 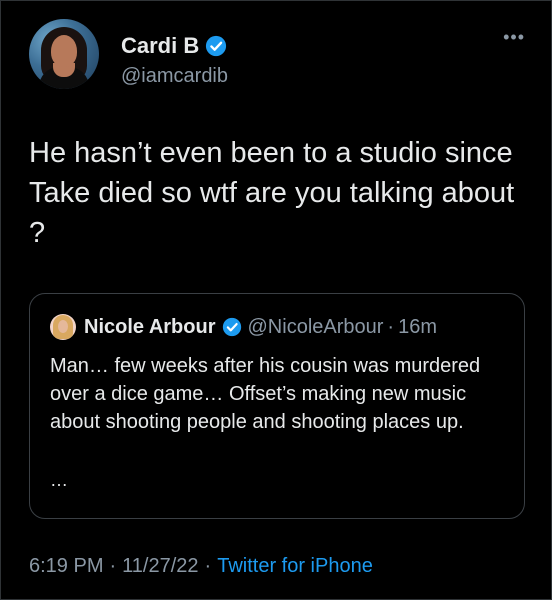 I want to click on quoted-tweet-header: Nicole Arbour @NicoleArbour · 16m, so click(x=243, y=327).